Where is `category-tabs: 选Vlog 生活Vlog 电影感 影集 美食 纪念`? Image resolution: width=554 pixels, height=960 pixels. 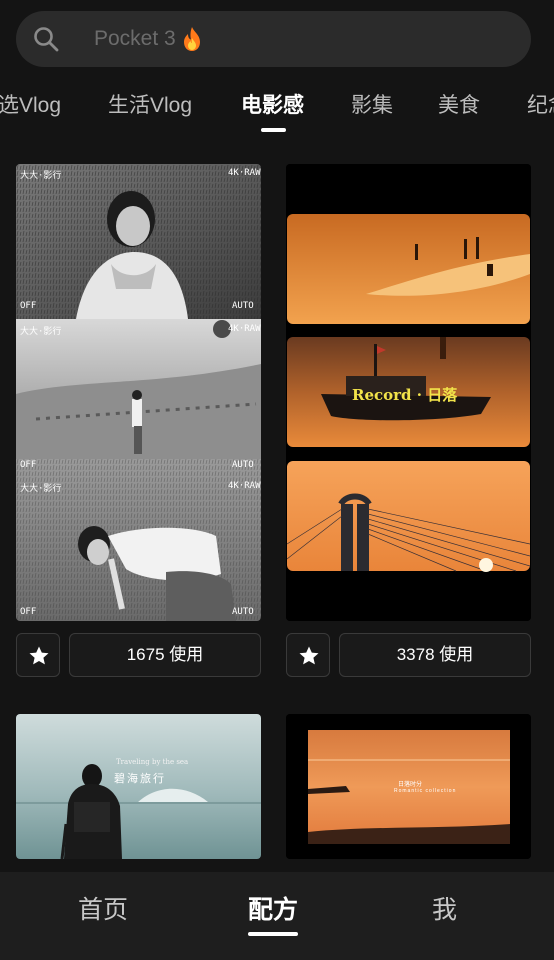 category-tabs: 选Vlog 生活Vlog 电影感 影集 美食 纪念 is located at coordinates (277, 110).